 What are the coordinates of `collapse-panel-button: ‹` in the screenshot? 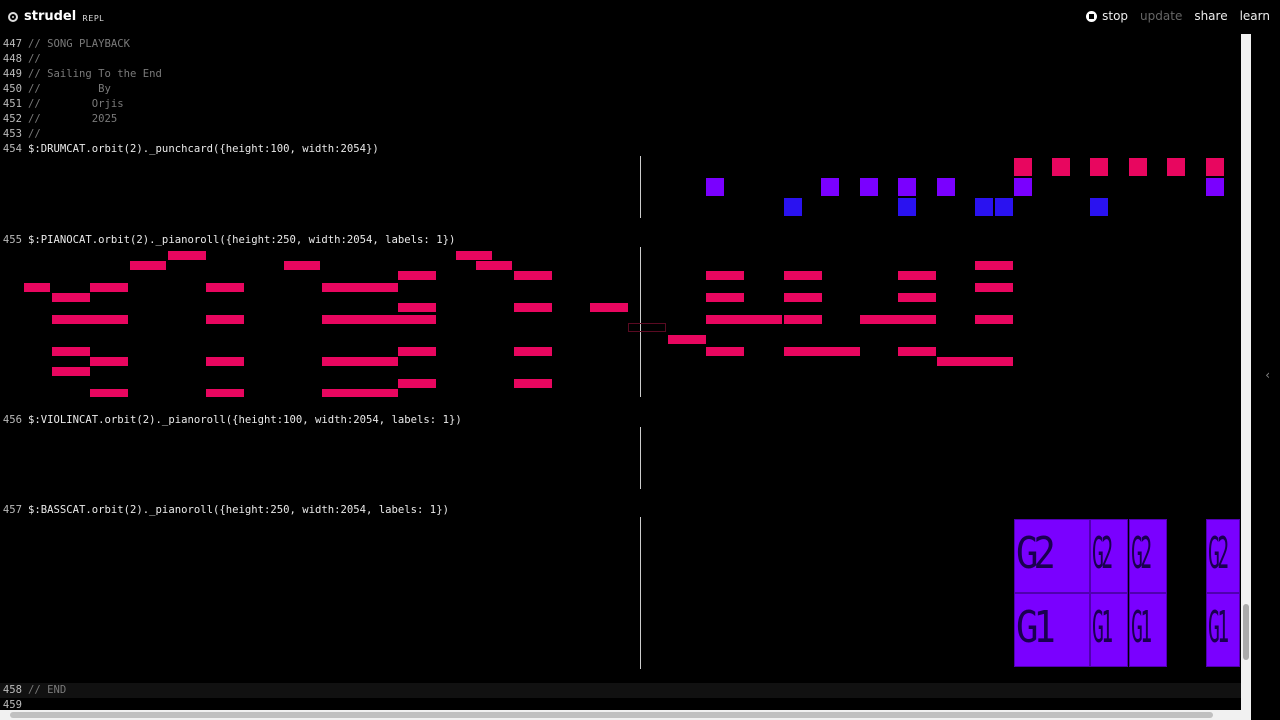 It's located at (1267, 375).